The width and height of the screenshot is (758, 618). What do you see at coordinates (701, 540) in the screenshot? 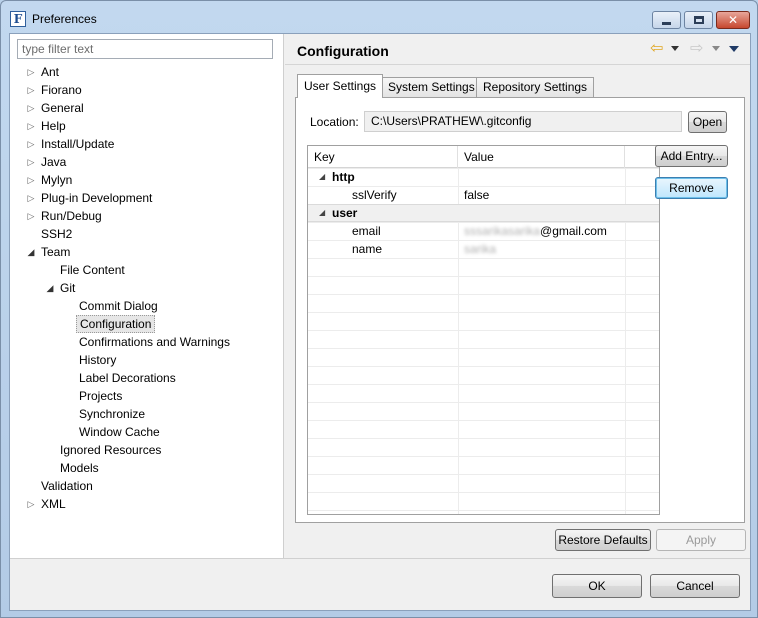
I see `apply-button: Apply` at bounding box center [701, 540].